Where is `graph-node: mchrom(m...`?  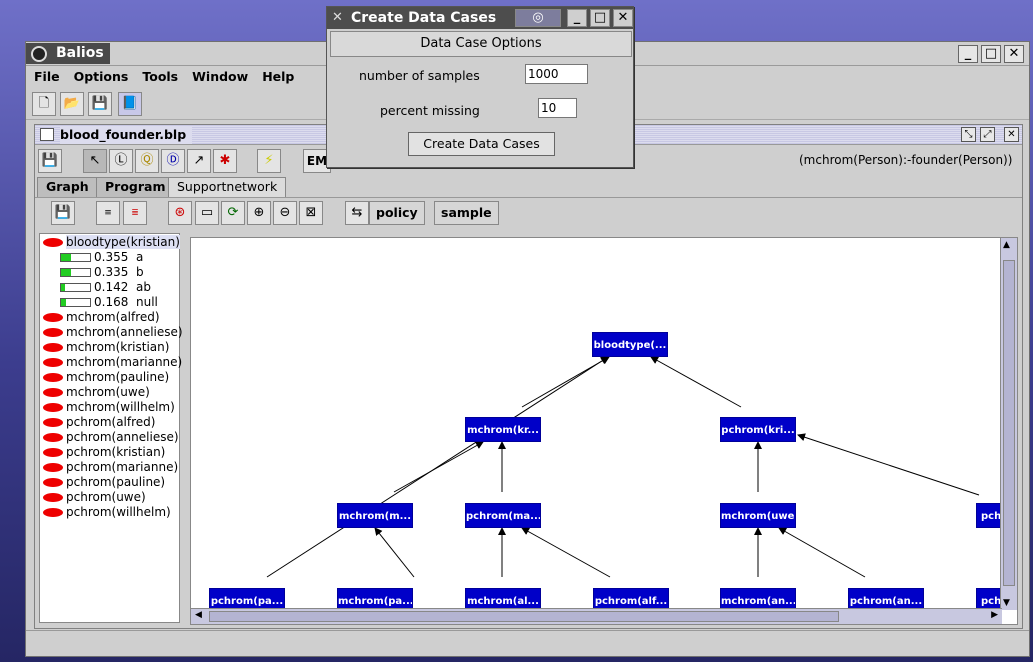
graph-node: mchrom(m... is located at coordinates (375, 515).